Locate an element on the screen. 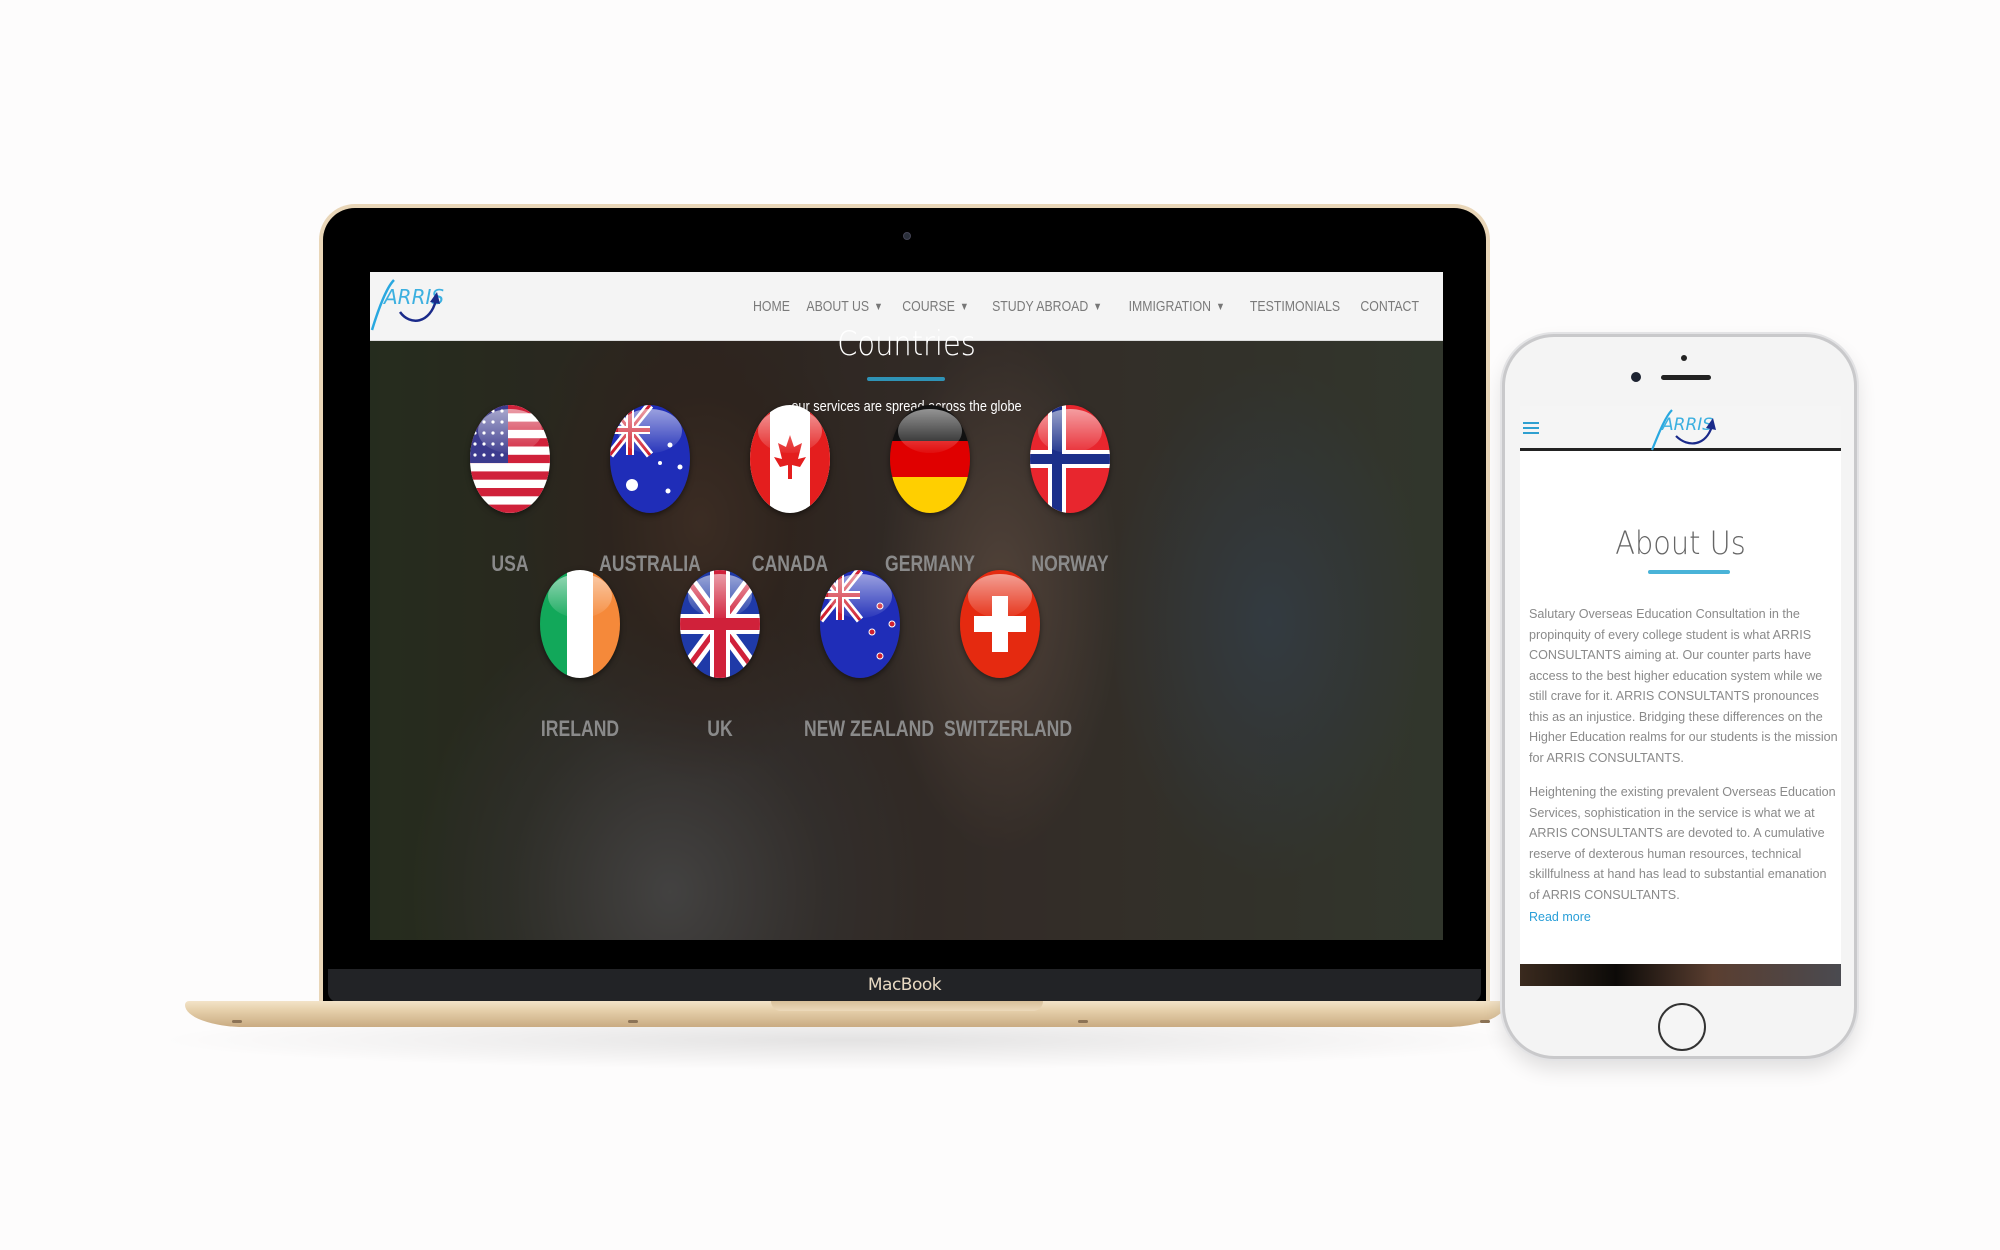 The image size is (2000, 1250). country-name: SWITZERLAND is located at coordinates (1008, 728).